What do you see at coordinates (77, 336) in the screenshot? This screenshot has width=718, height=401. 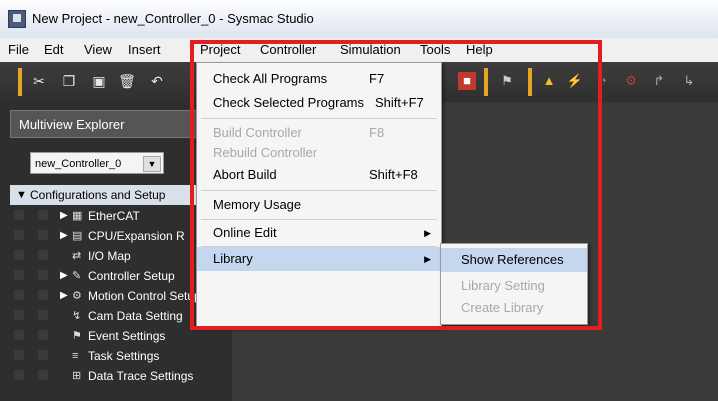 I see `flag-icon: ⚑` at bounding box center [77, 336].